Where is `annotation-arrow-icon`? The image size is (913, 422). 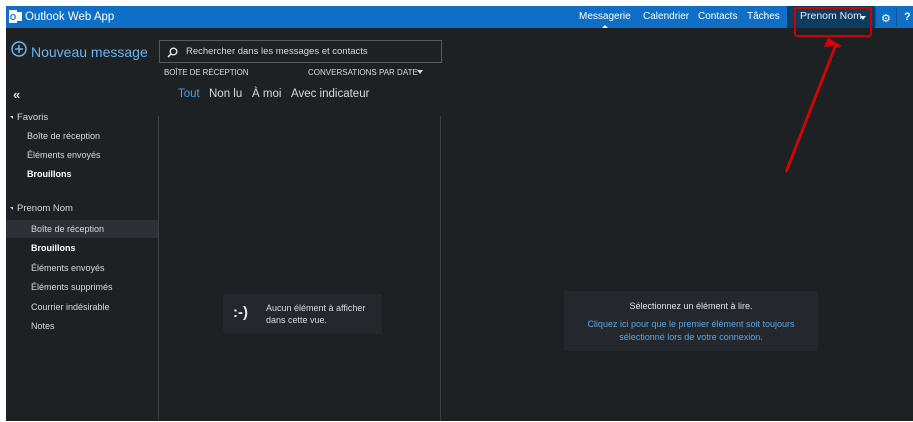
annotation-arrow-icon is located at coordinates (813, 105).